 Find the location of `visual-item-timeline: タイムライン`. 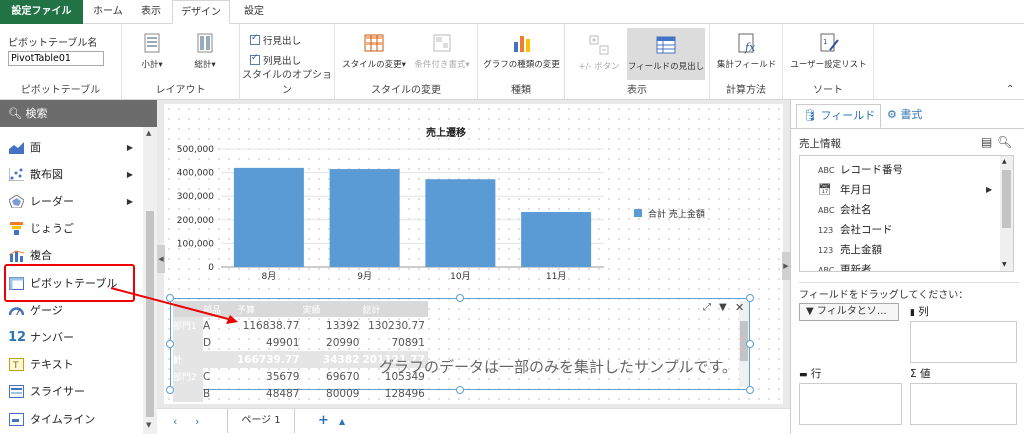

visual-item-timeline: タイムライン is located at coordinates (71, 419).